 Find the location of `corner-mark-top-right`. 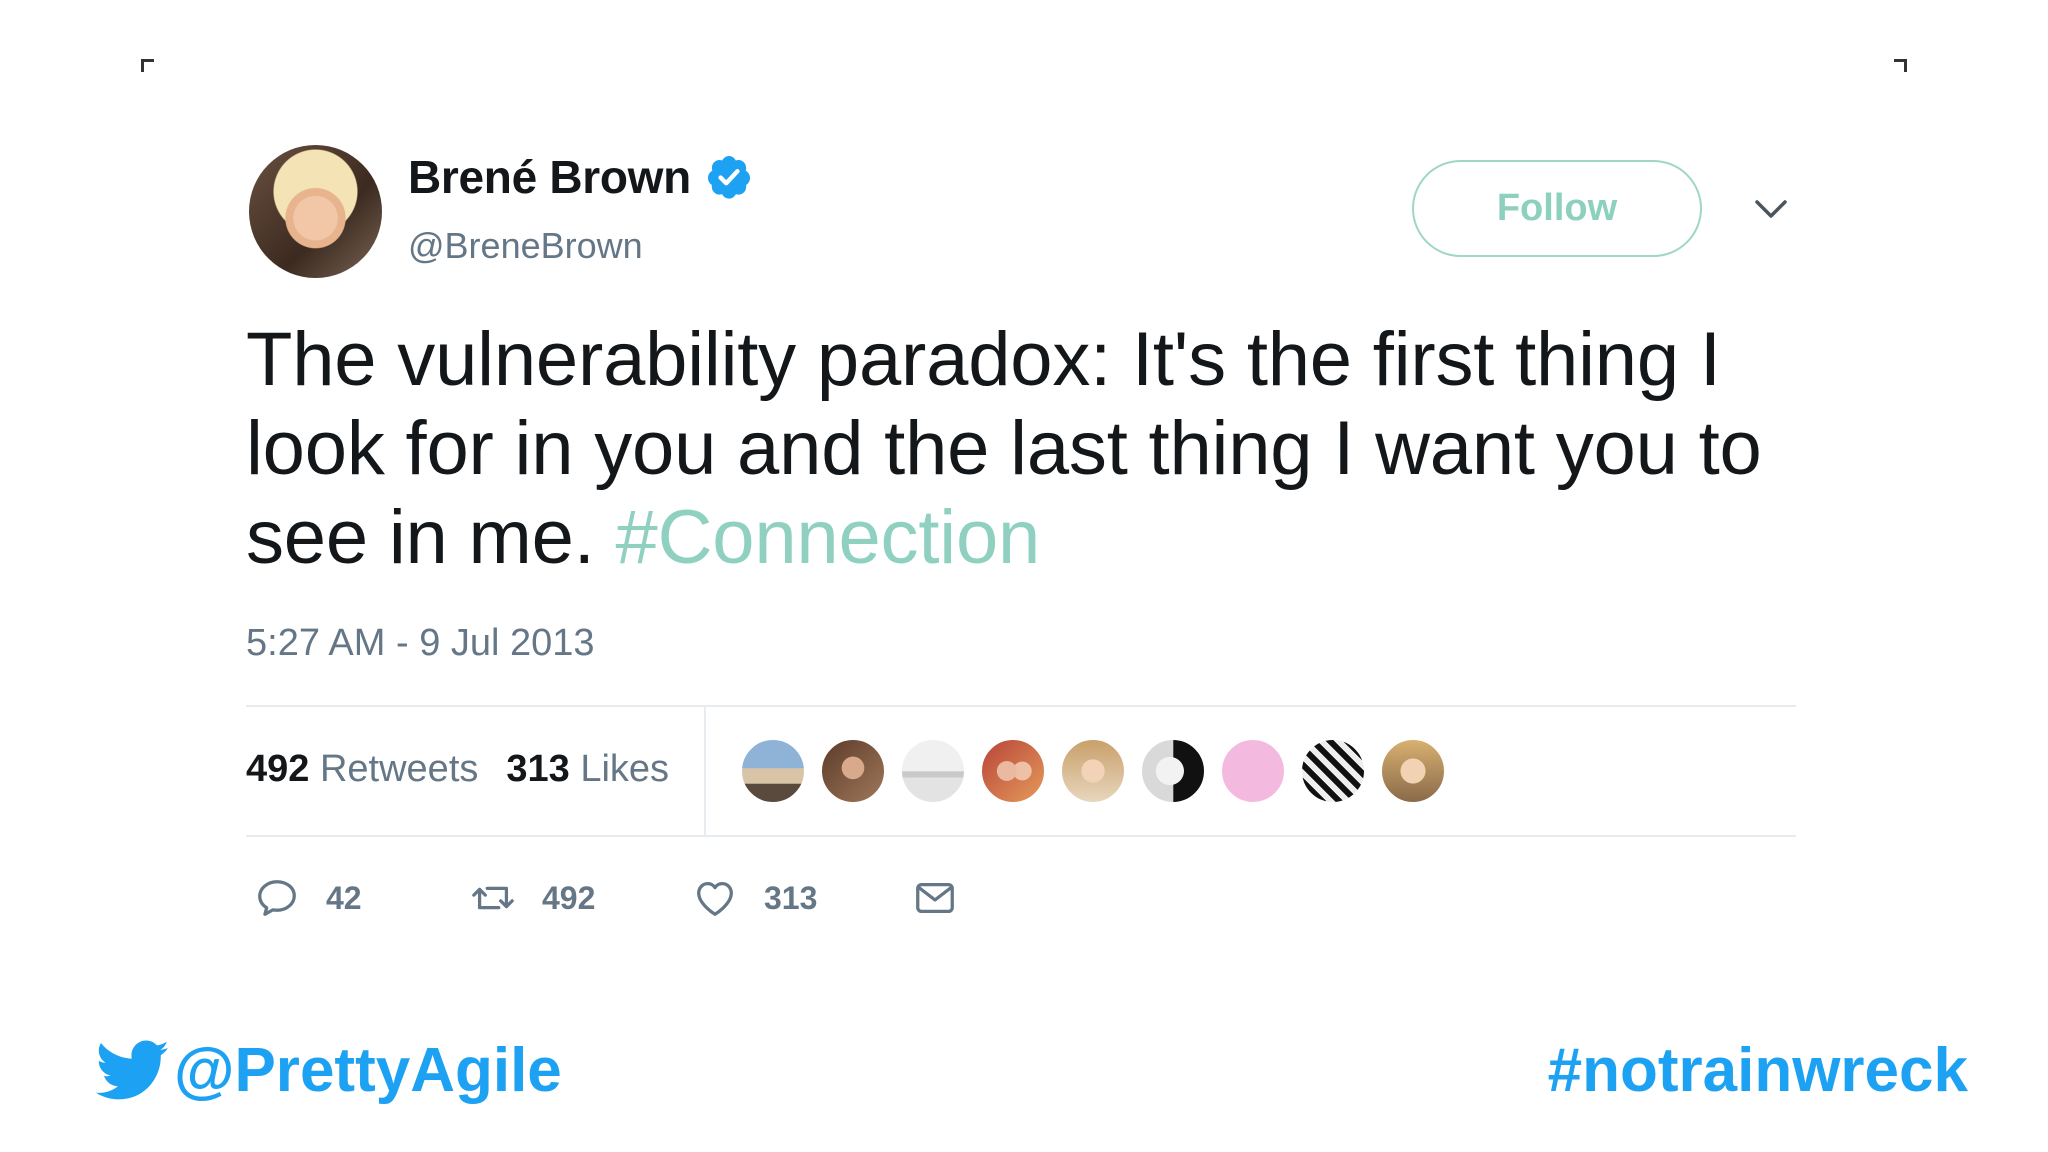

corner-mark-top-right is located at coordinates (1900, 65).